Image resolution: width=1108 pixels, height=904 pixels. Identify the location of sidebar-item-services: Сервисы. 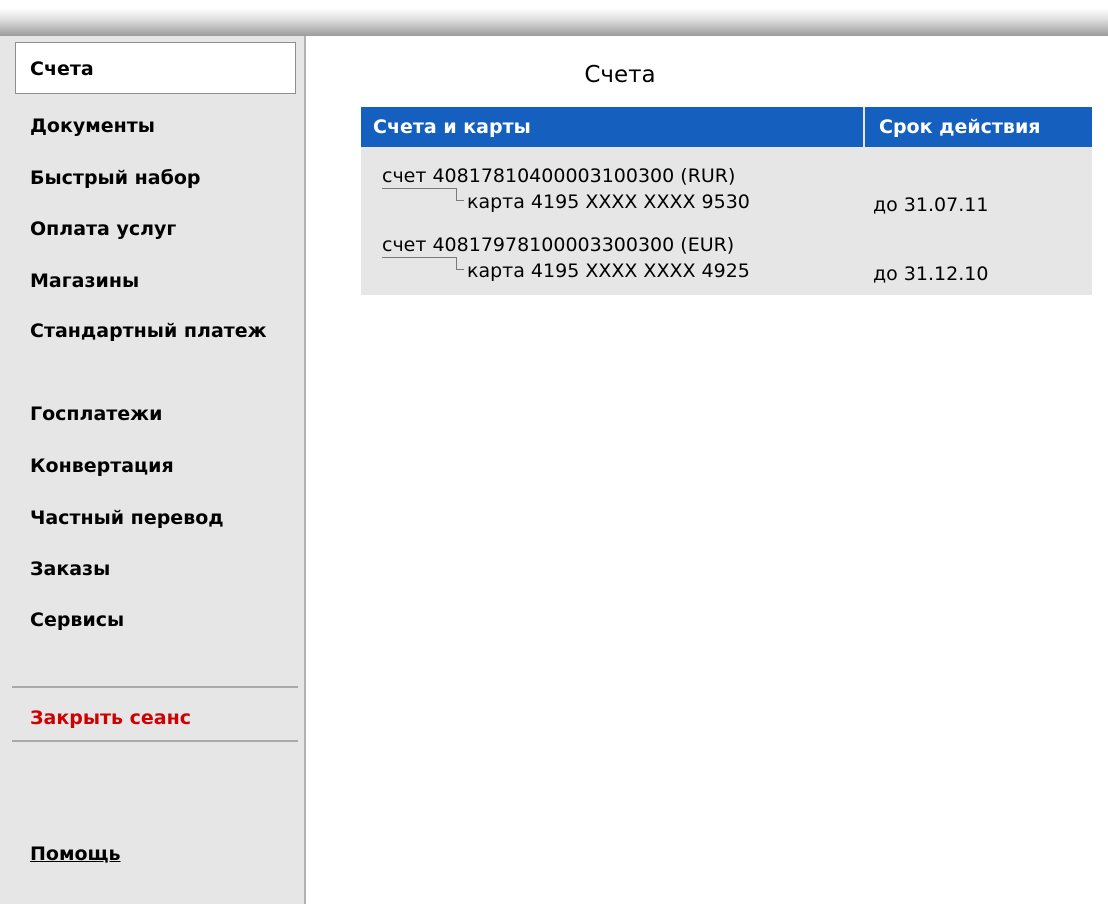
(77, 620).